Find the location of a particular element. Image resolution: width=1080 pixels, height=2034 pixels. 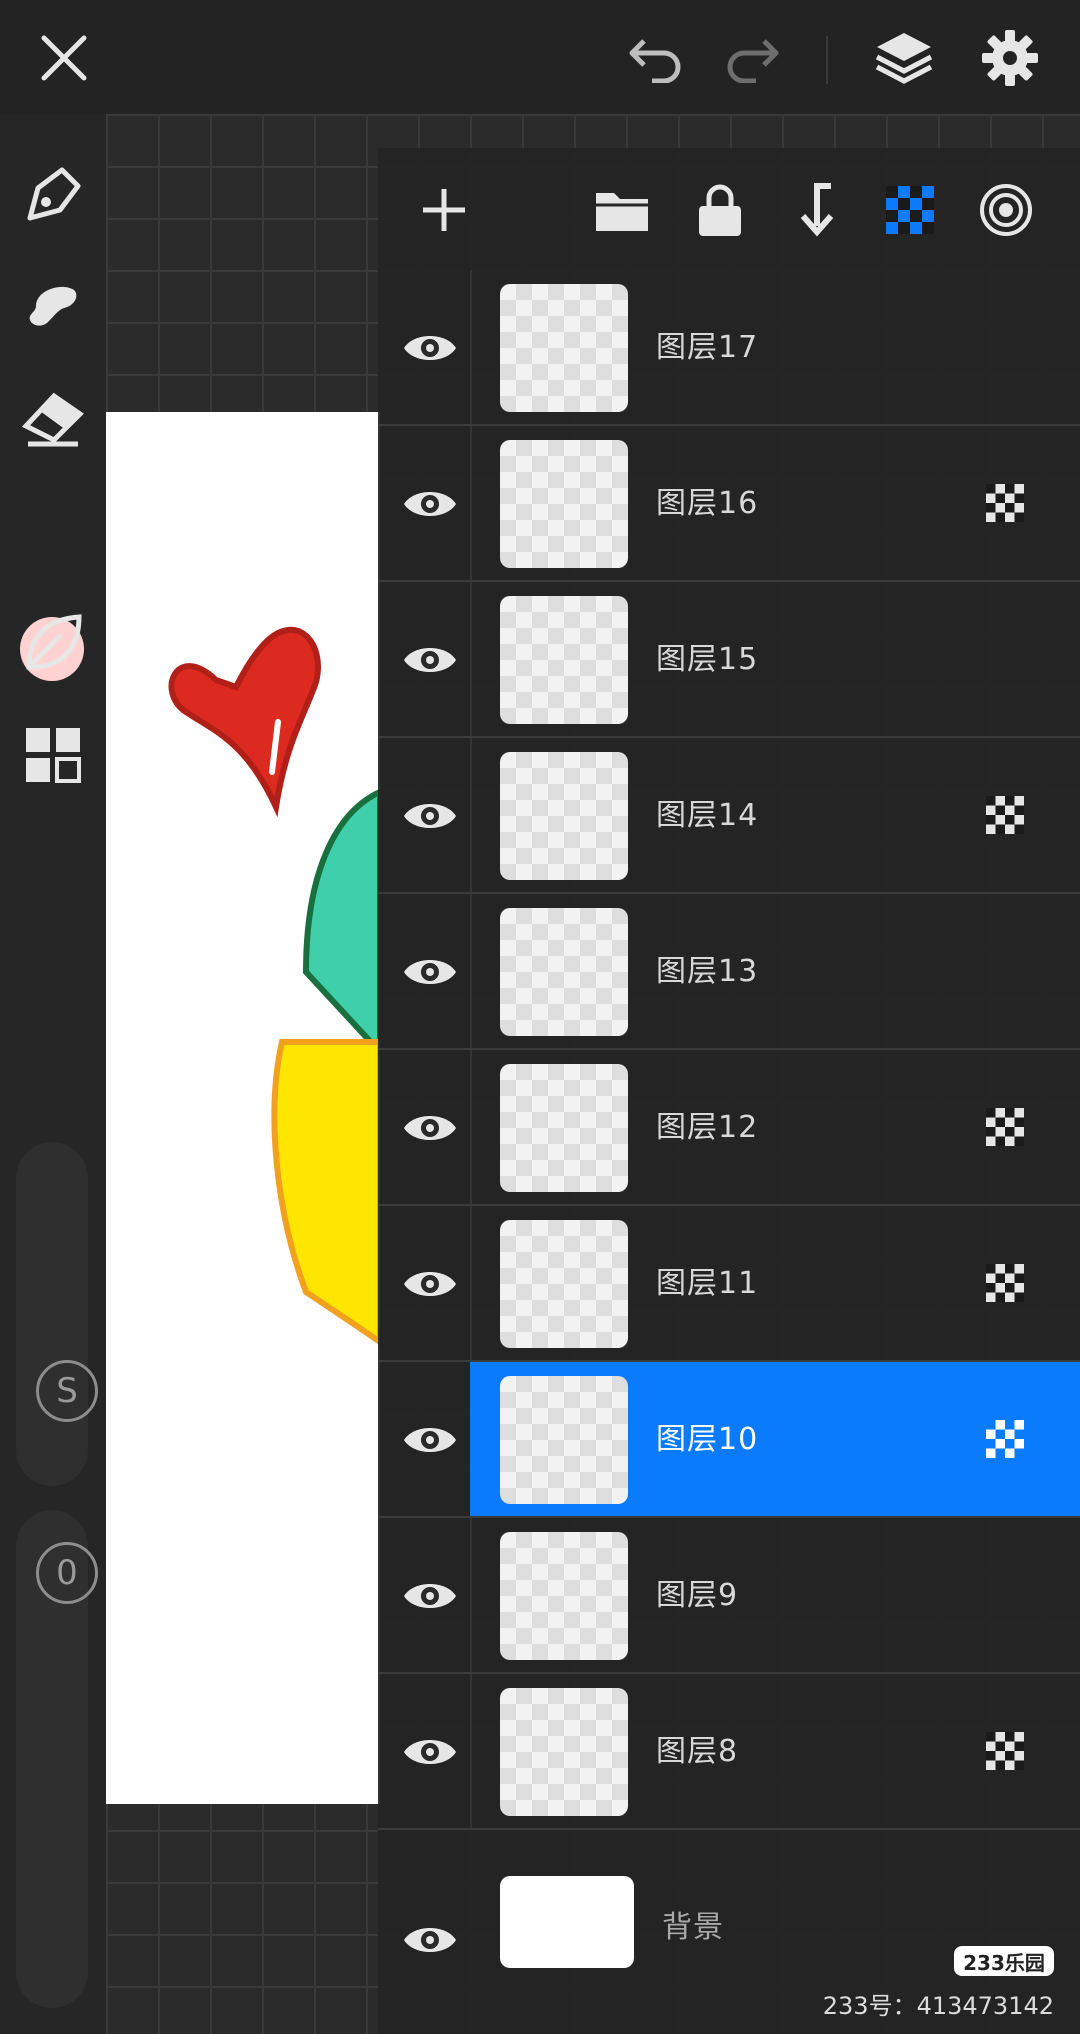

layer-name: 图层10 is located at coordinates (707, 1439).